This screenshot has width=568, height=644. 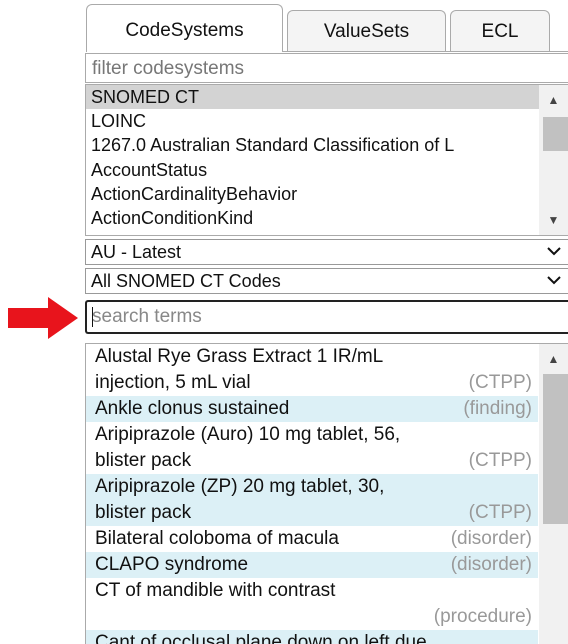 I want to click on results-scrollbar: ▲, so click(x=553, y=494).